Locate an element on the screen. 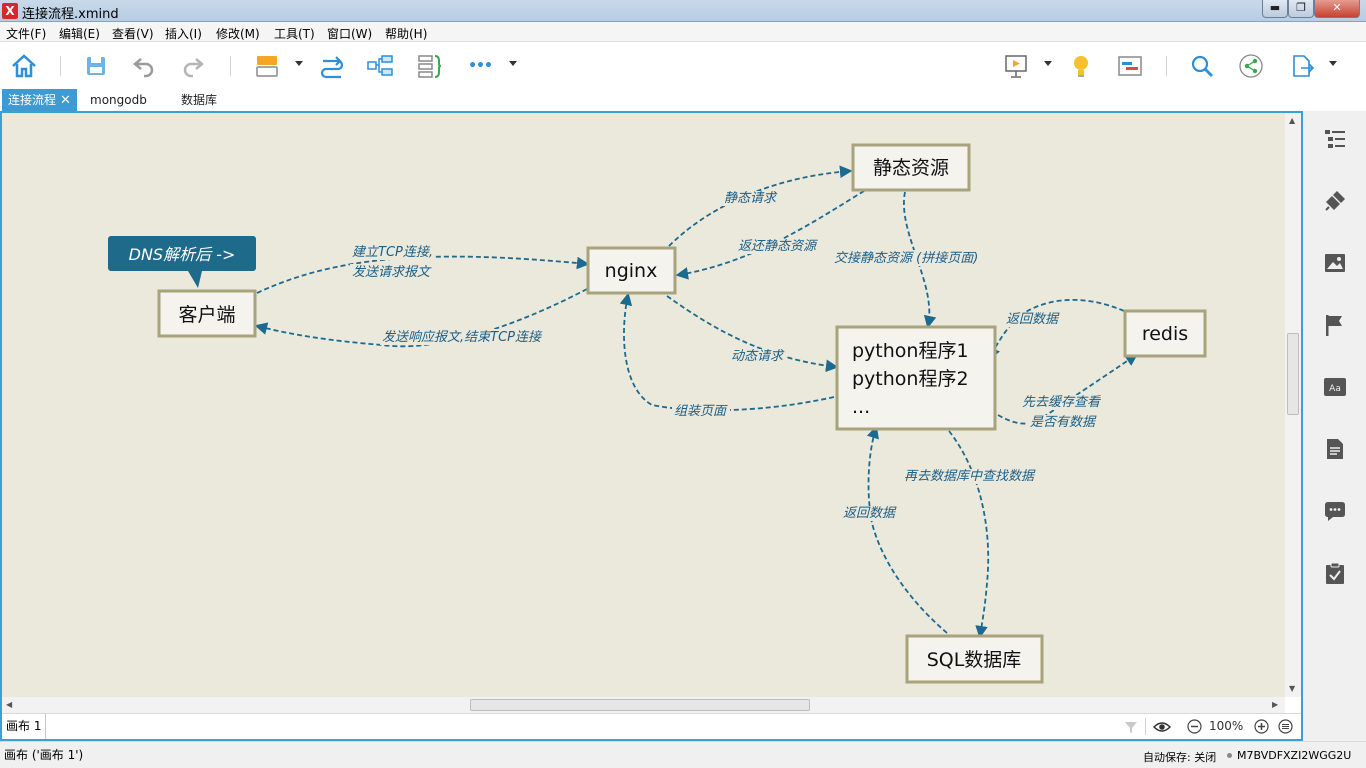  node-redis: redis is located at coordinates (1165, 333).